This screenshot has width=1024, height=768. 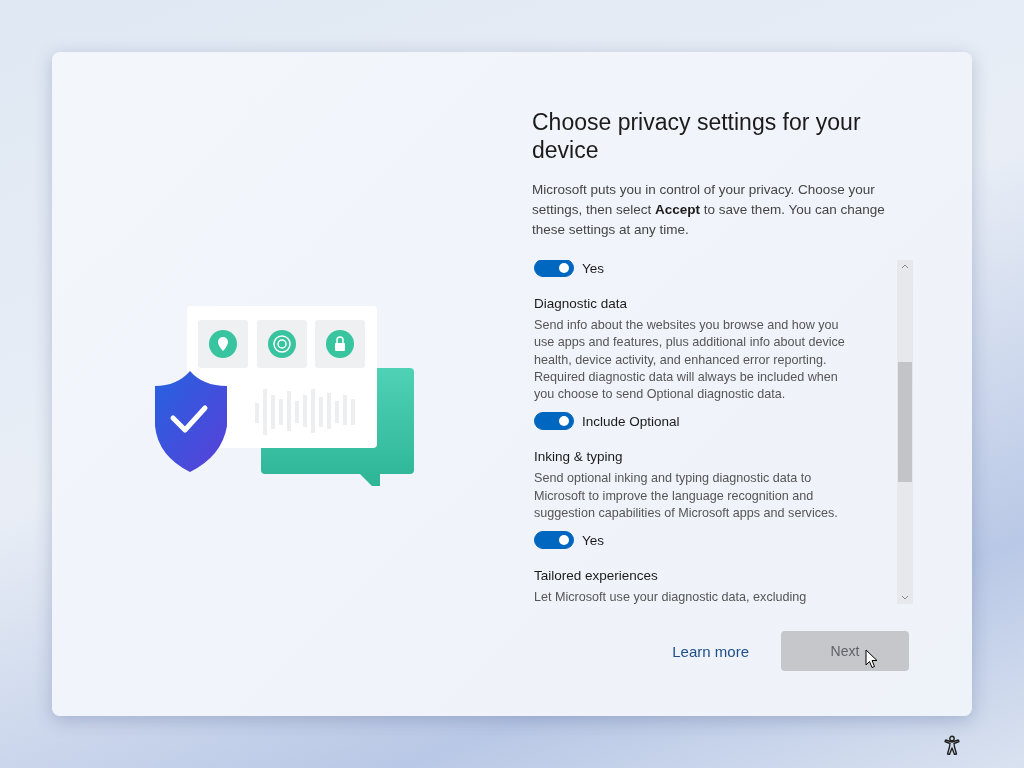 I want to click on scrollbar, so click(x=905, y=432).